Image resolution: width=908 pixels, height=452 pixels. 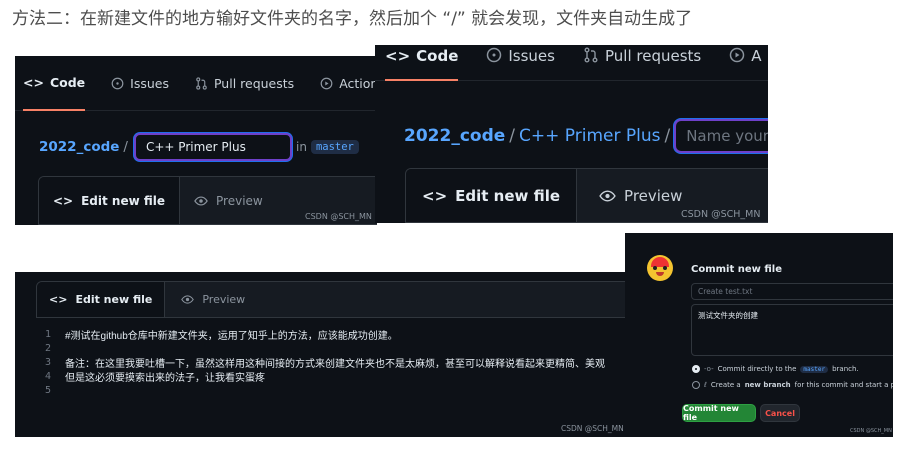 I want to click on breadcrumb: 2022_code / C++ Primer Plus in master, so click(x=199, y=147).